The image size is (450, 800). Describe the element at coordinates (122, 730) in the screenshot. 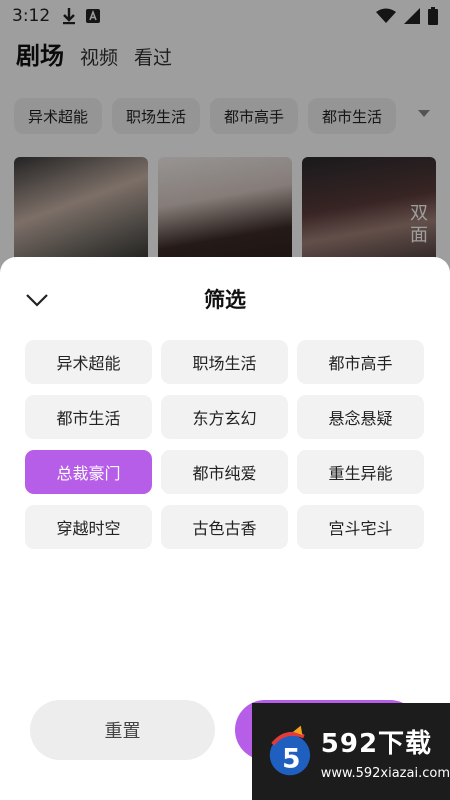

I see `reset-button: 重置` at that location.